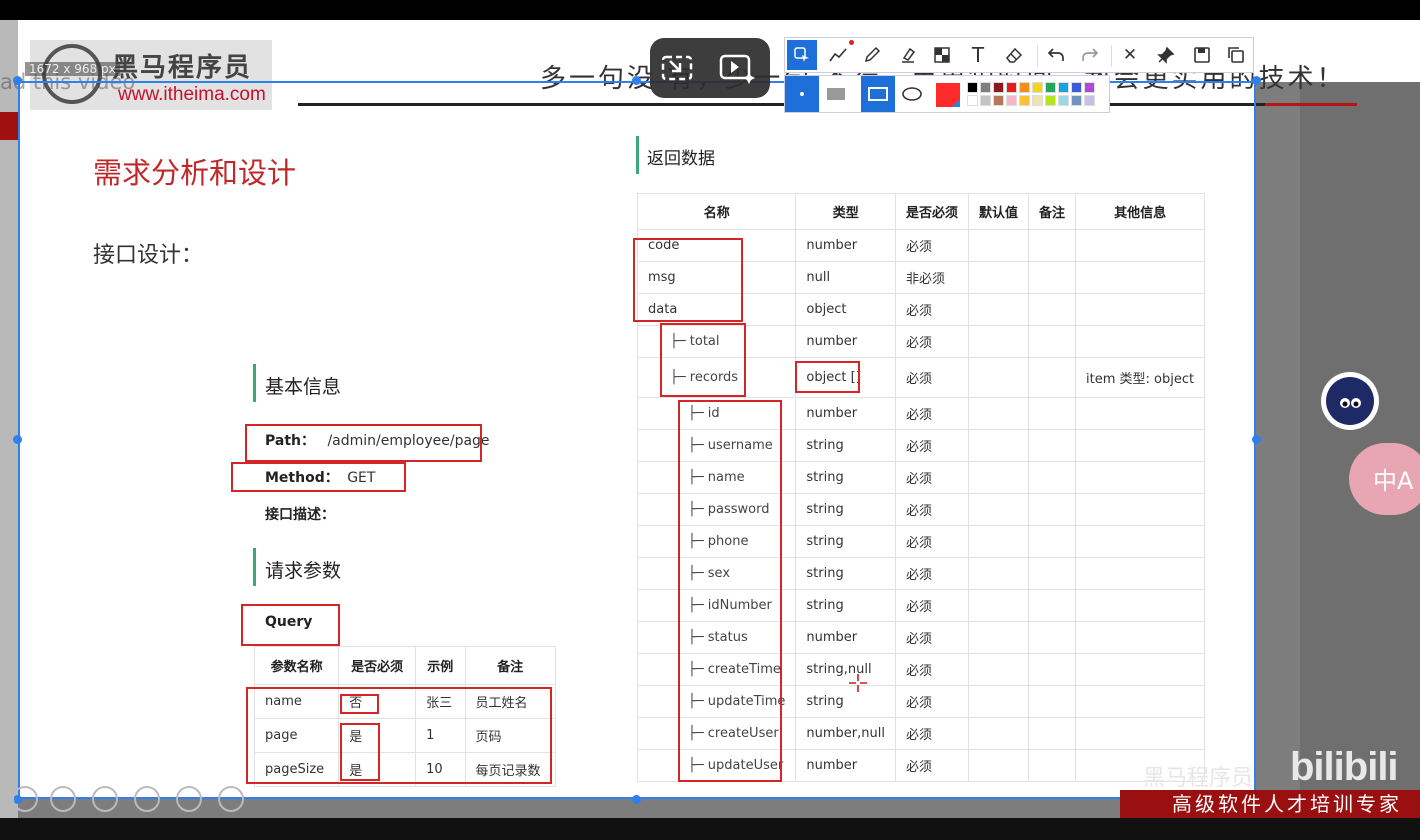  I want to click on translate-button: 中A, so click(1384, 479).